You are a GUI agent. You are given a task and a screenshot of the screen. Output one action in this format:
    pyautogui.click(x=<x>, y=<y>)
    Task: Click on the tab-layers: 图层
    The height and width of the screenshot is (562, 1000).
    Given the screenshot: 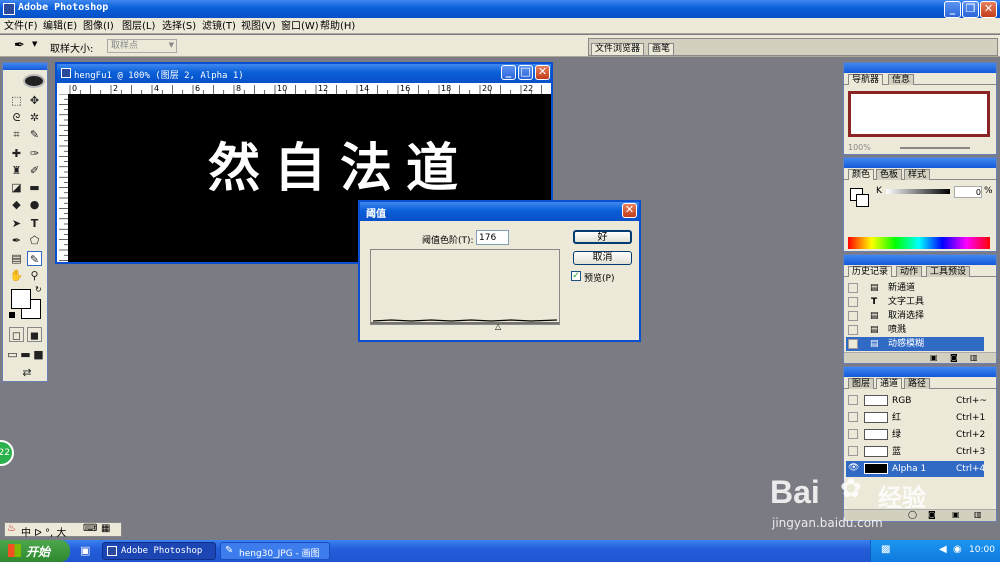 What is the action you would take?
    pyautogui.click(x=861, y=383)
    